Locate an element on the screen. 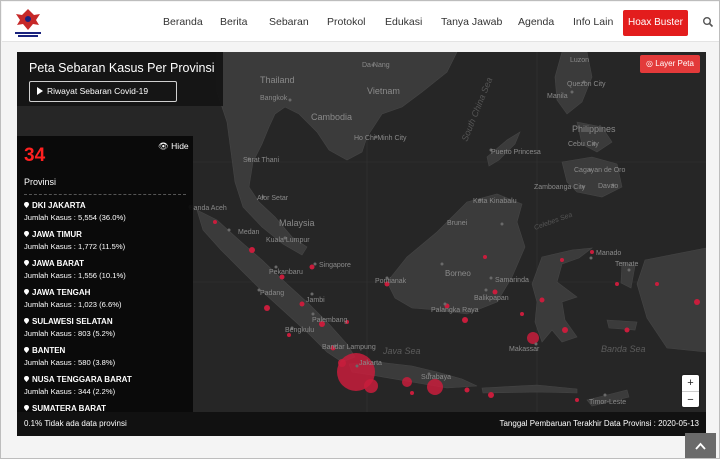 The width and height of the screenshot is (720, 459). hide-button-label: Hide is located at coordinates (180, 146).